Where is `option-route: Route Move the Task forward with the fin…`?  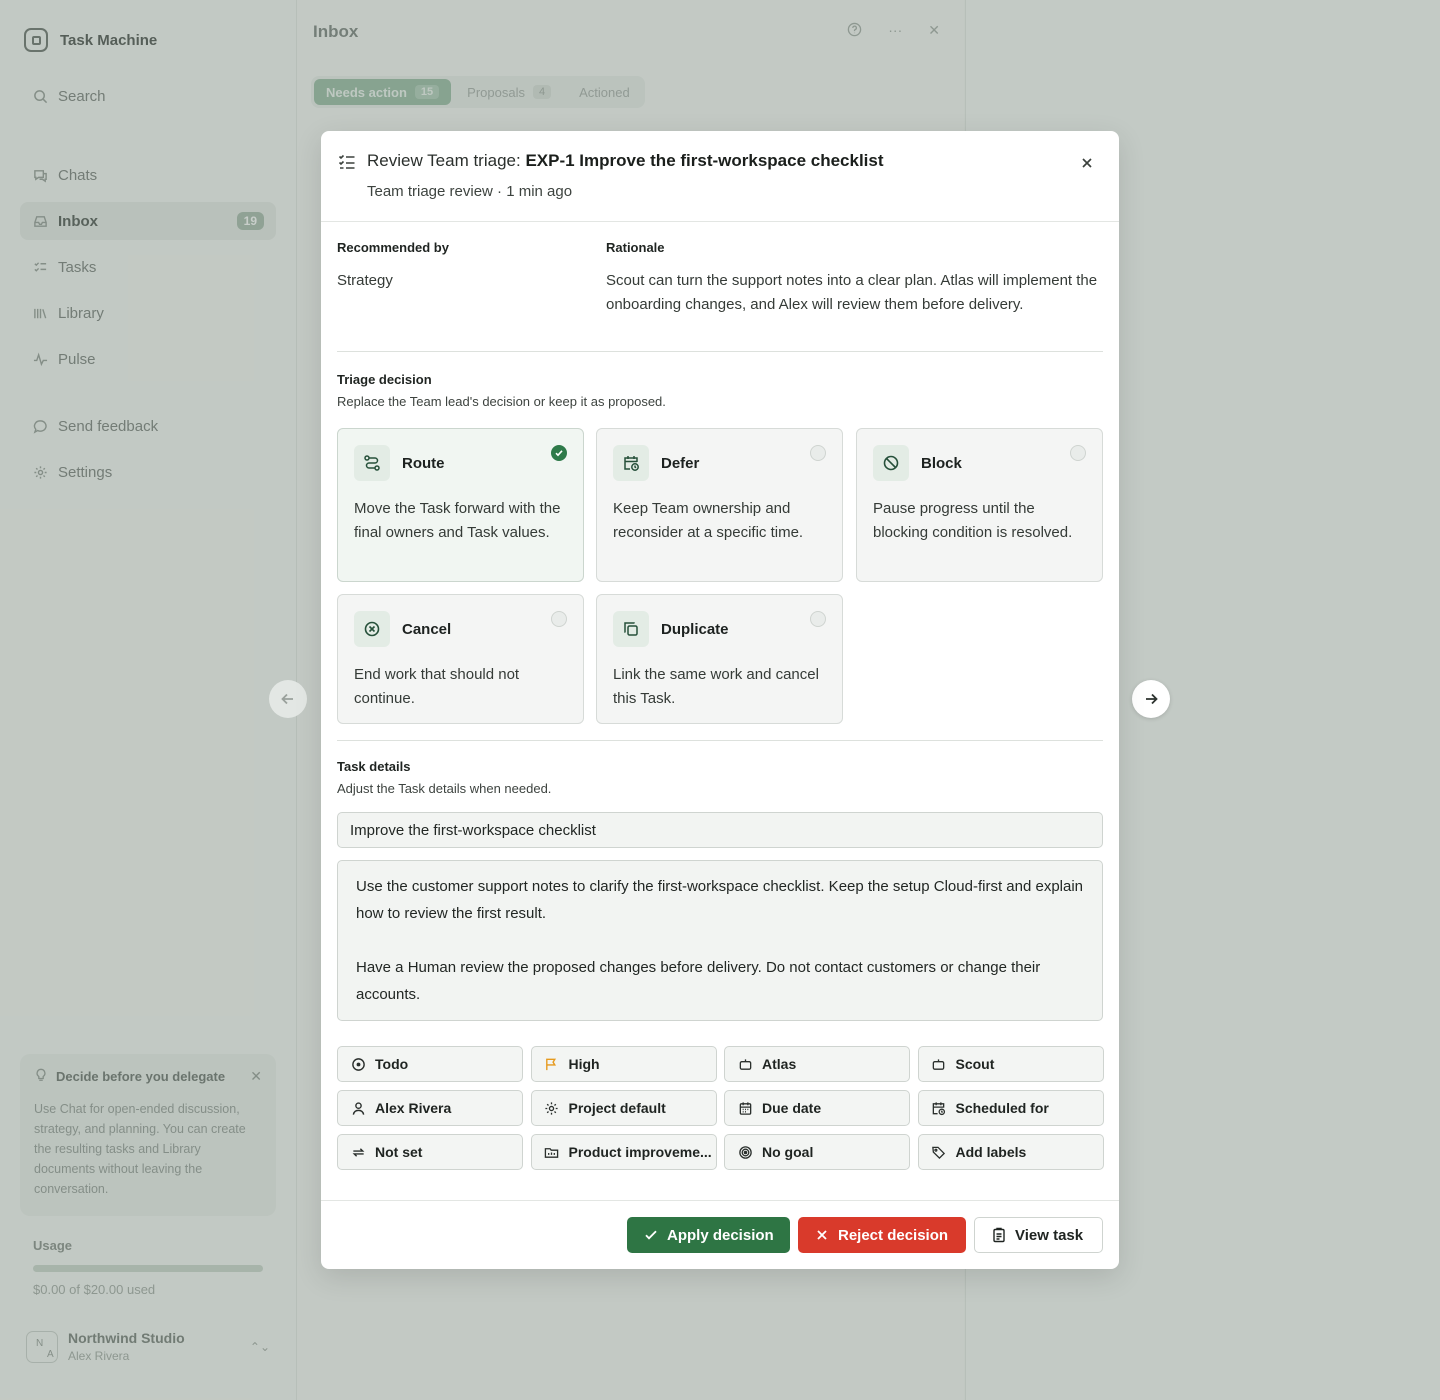
option-route: Route Move the Task forward with the fin… is located at coordinates (460, 505).